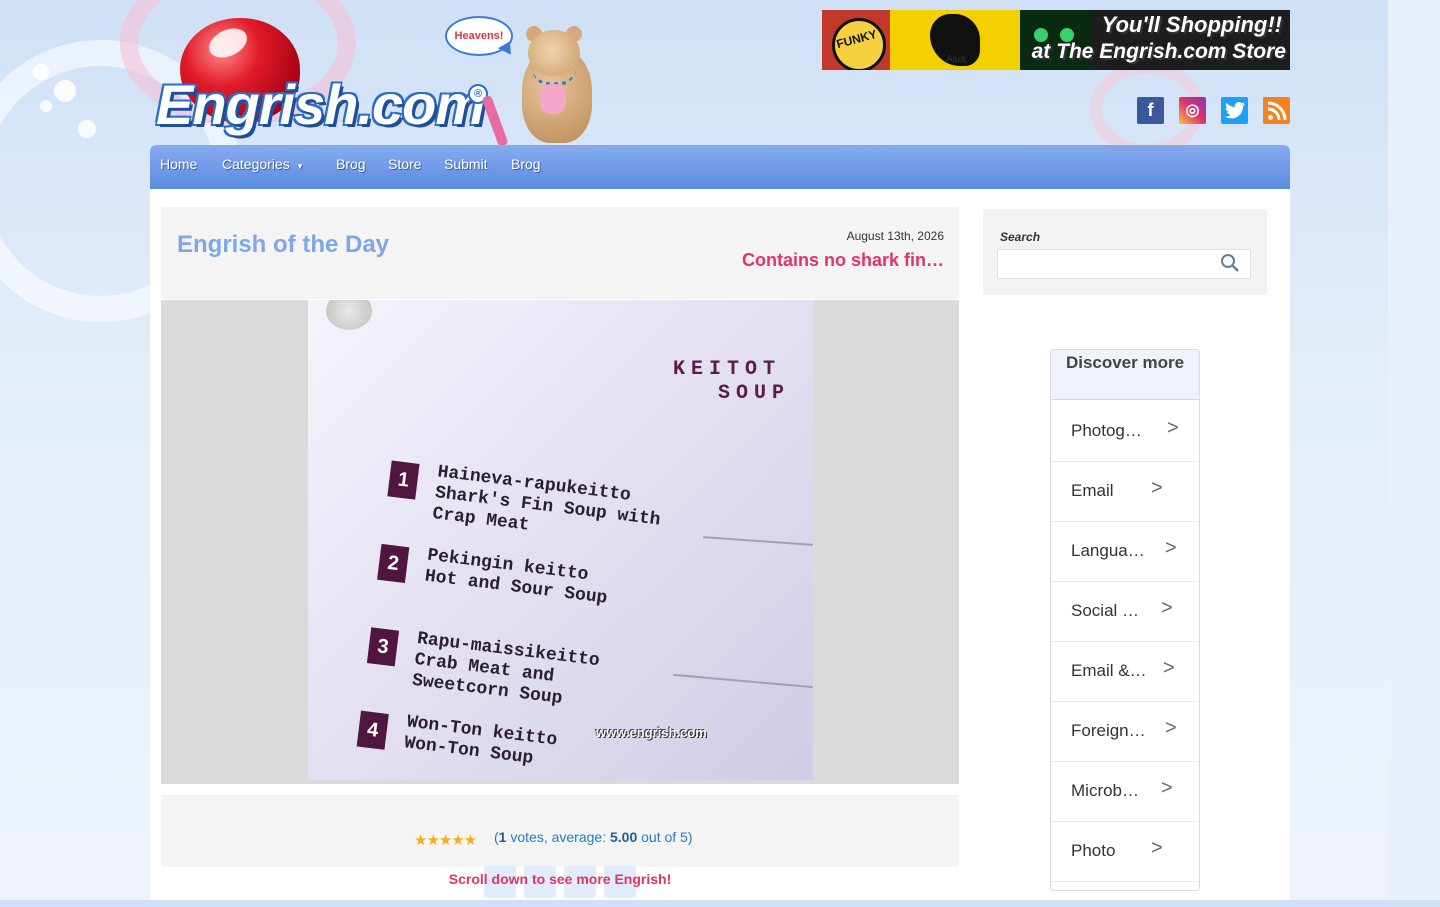 This screenshot has width=1440, height=907. Describe the element at coordinates (178, 164) in the screenshot. I see `nav-home: Home` at that location.